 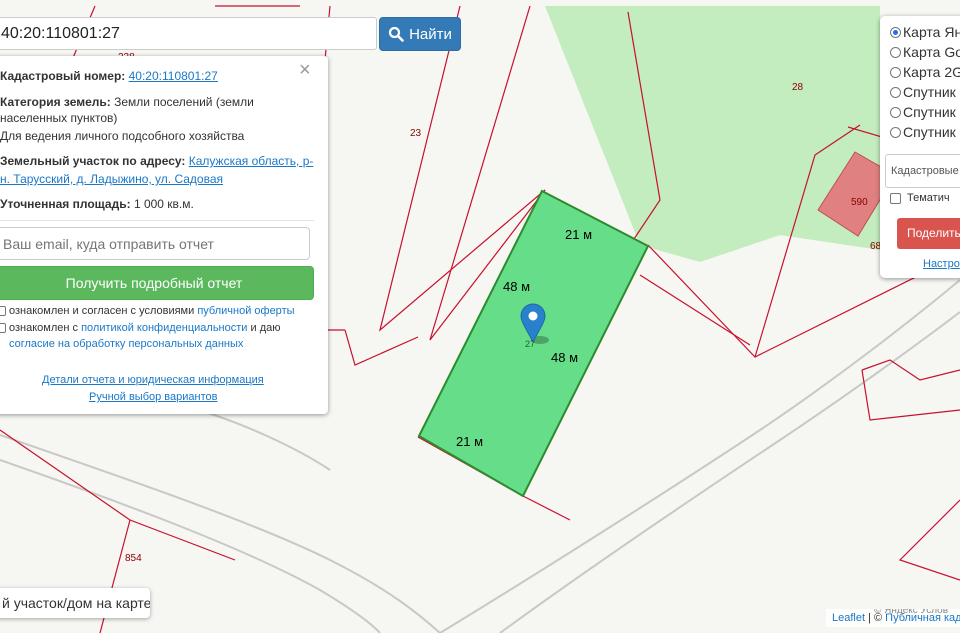 I want to click on parcel-label-28: 28, so click(x=798, y=87).